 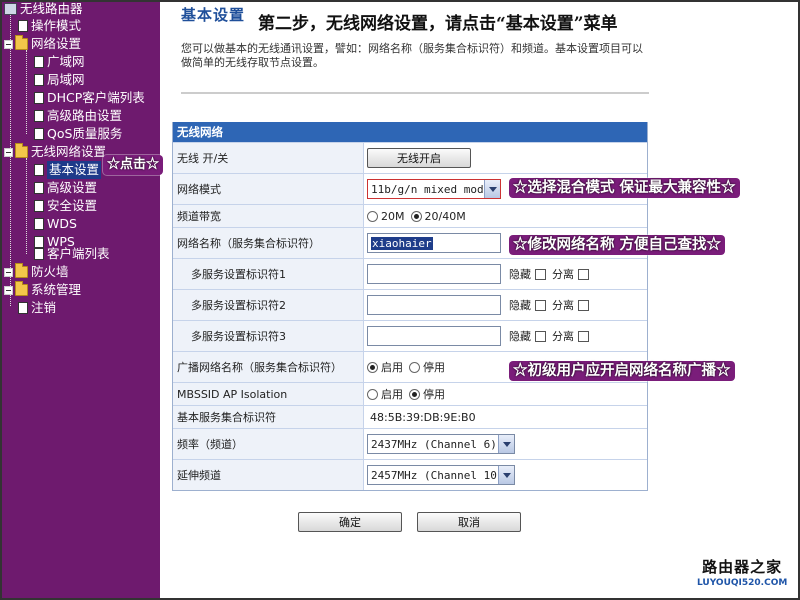 I want to click on row-channel-bandwidth: 频道带宽 20M 20/40M, so click(x=410, y=215).